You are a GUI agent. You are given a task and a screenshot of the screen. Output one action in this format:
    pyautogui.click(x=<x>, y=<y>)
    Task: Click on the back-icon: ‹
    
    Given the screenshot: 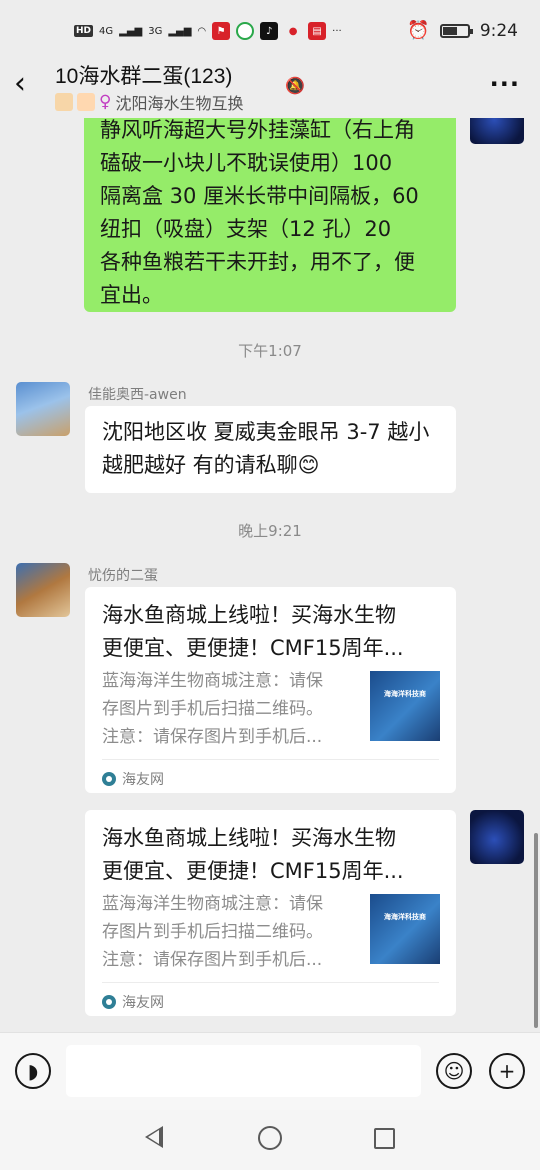 What is the action you would take?
    pyautogui.click(x=28, y=84)
    